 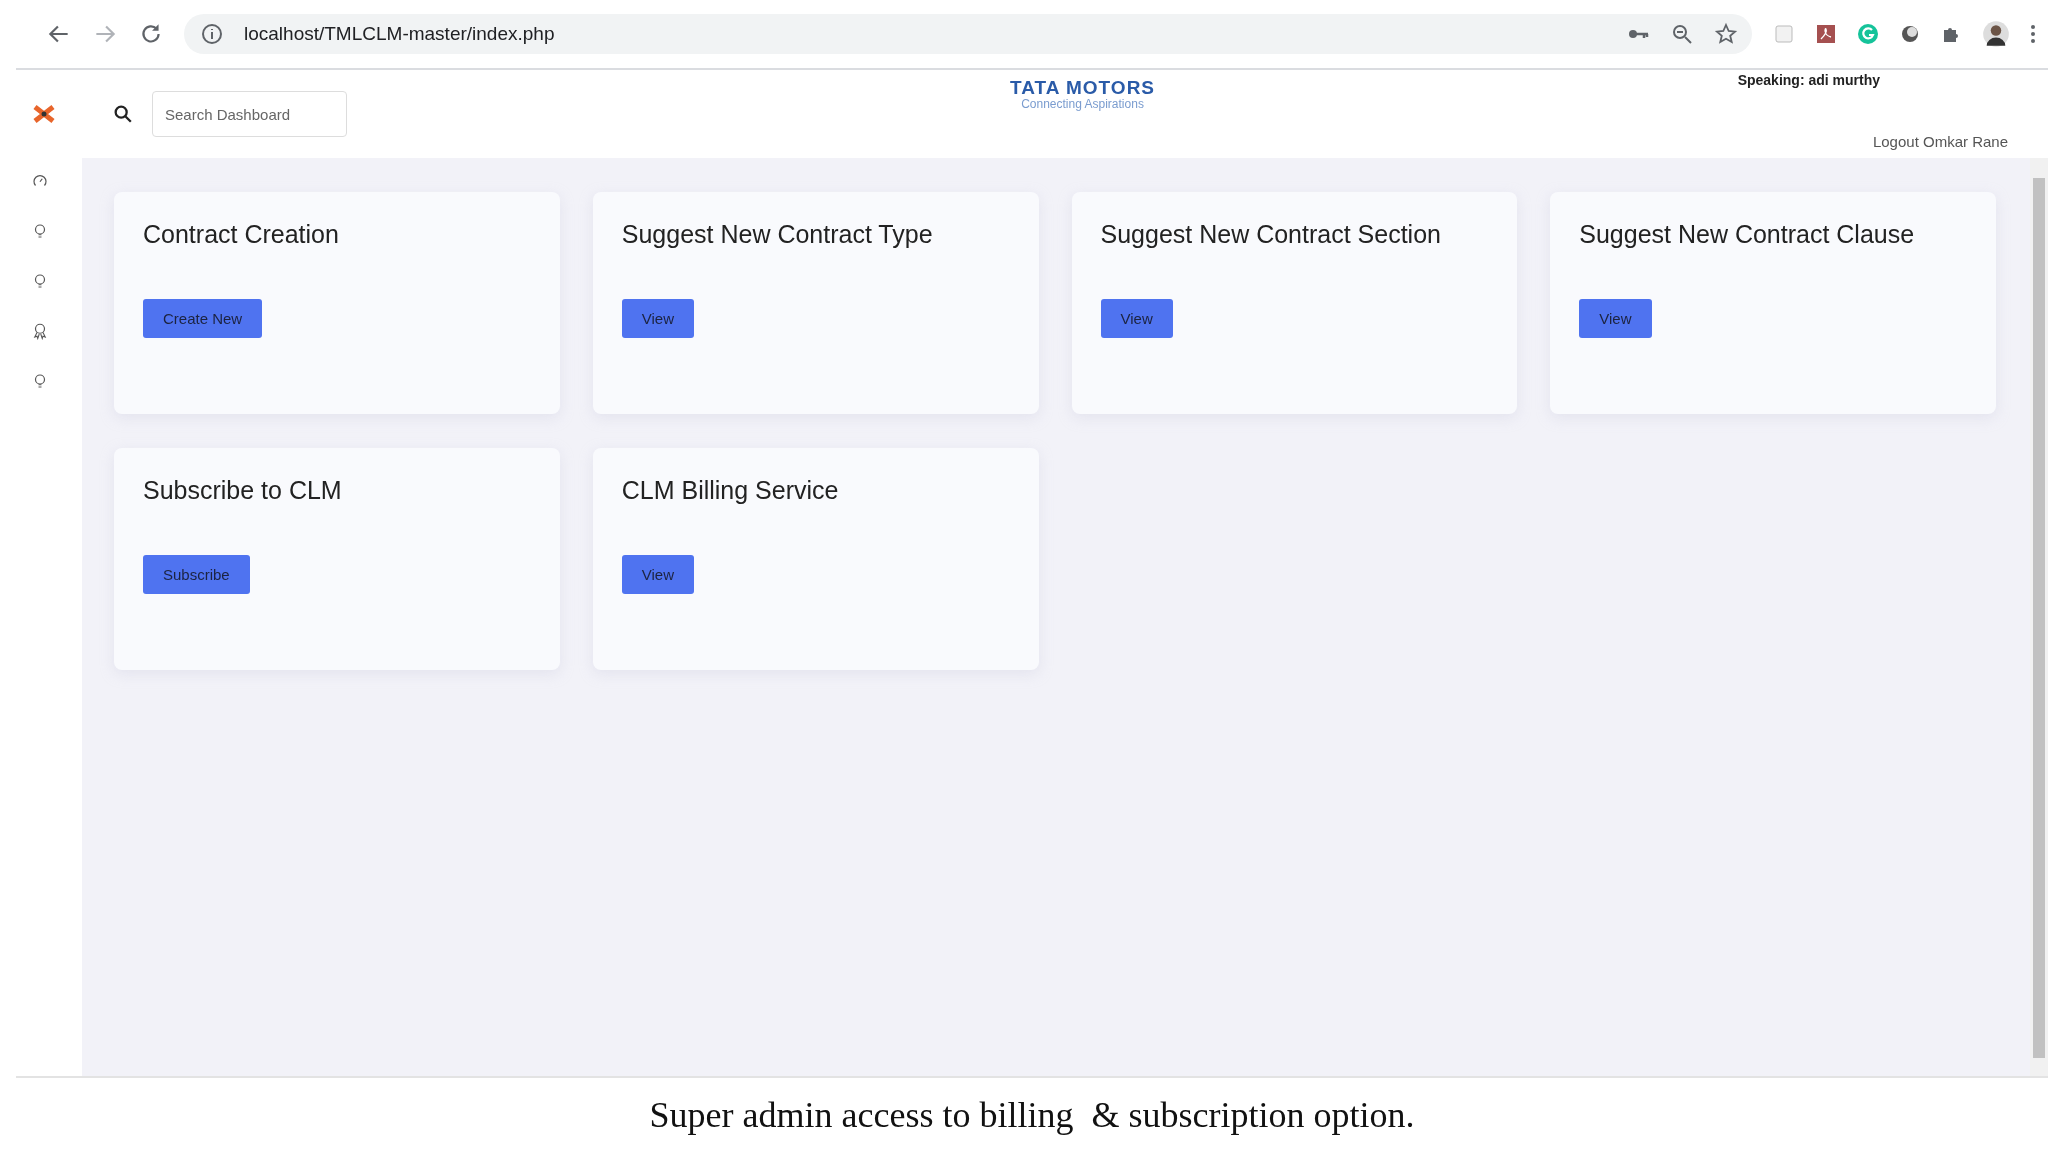 What do you see at coordinates (212, 34) in the screenshot?
I see `info-icon` at bounding box center [212, 34].